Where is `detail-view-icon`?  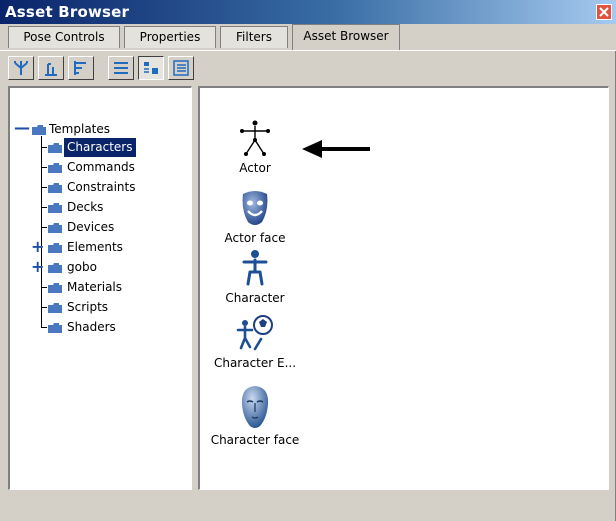 detail-view-icon is located at coordinates (181, 68).